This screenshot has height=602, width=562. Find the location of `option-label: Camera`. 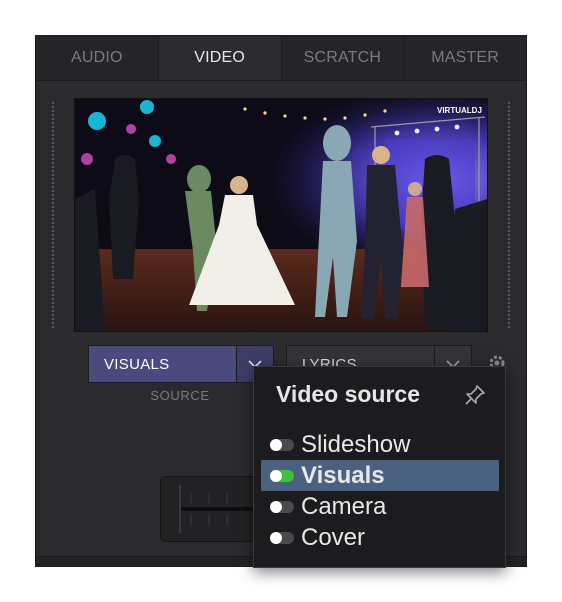

option-label: Camera is located at coordinates (344, 506).